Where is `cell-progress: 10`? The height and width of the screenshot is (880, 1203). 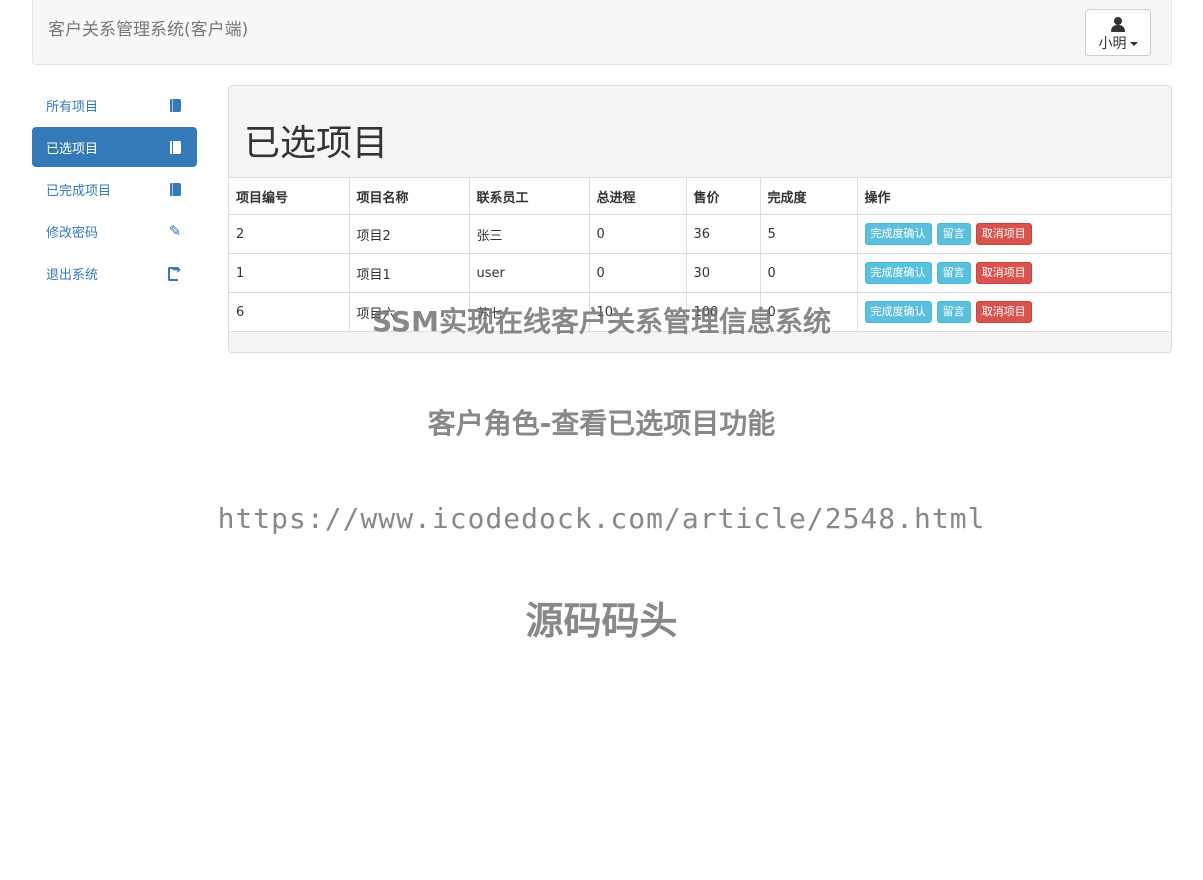 cell-progress: 10 is located at coordinates (637, 312).